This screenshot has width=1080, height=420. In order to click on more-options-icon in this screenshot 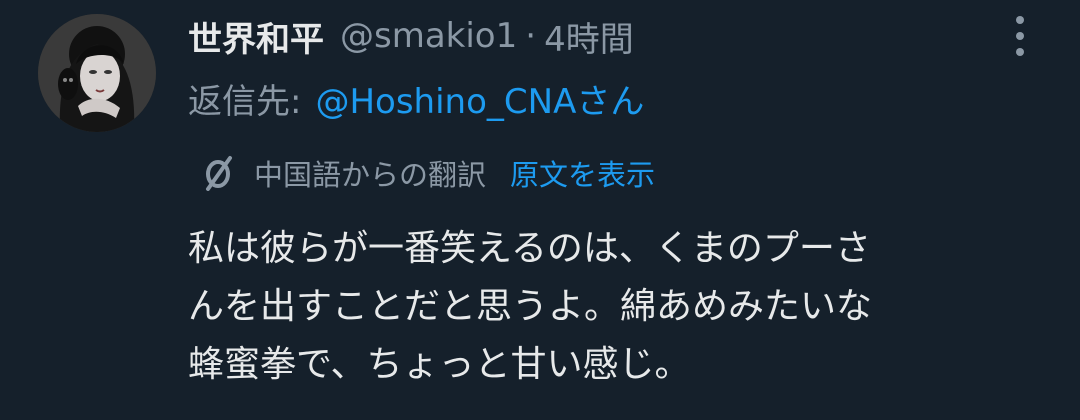, I will do `click(1020, 36)`.